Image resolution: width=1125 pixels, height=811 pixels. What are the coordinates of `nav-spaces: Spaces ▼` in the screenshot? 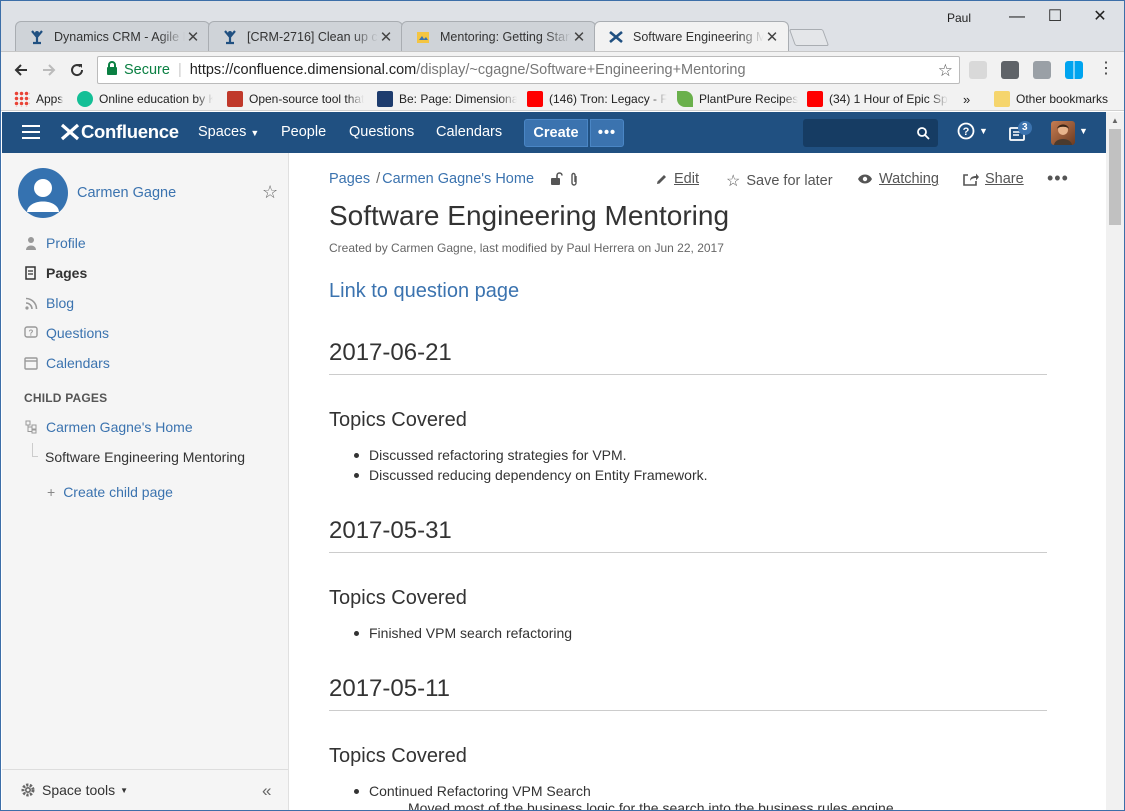 It's located at (228, 132).